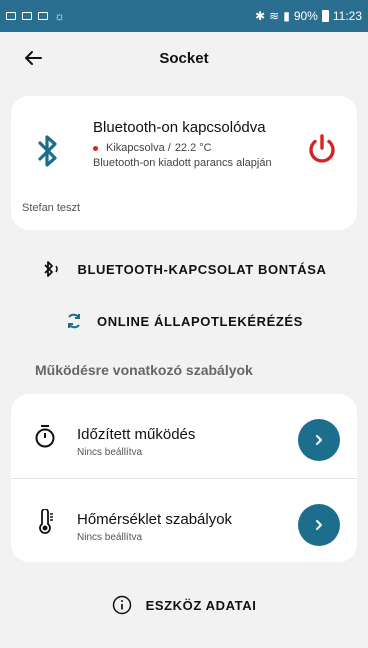 Image resolution: width=368 pixels, height=648 pixels. I want to click on rule-item-temperature: Hőmérséklet szabályok Nincs beállítva, so click(184, 520).